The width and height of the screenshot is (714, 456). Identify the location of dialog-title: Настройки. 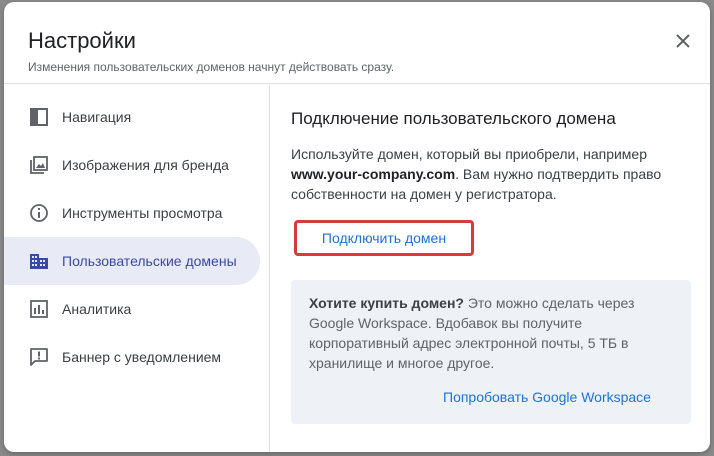
(82, 40).